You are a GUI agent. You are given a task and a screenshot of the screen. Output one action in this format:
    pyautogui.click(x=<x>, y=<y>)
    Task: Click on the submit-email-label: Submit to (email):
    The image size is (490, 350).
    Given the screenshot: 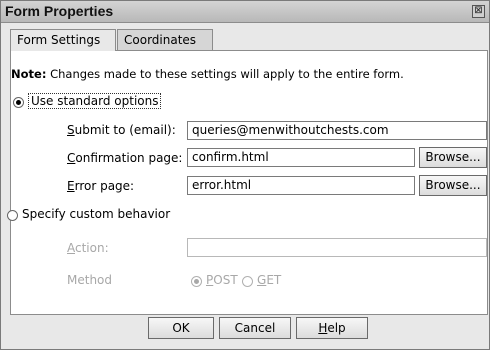 What is the action you would take?
    pyautogui.click(x=121, y=130)
    